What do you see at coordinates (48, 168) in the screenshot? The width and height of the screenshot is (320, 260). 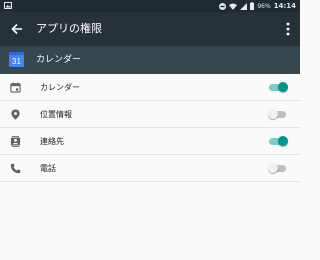 I see `permission-label: 電話` at bounding box center [48, 168].